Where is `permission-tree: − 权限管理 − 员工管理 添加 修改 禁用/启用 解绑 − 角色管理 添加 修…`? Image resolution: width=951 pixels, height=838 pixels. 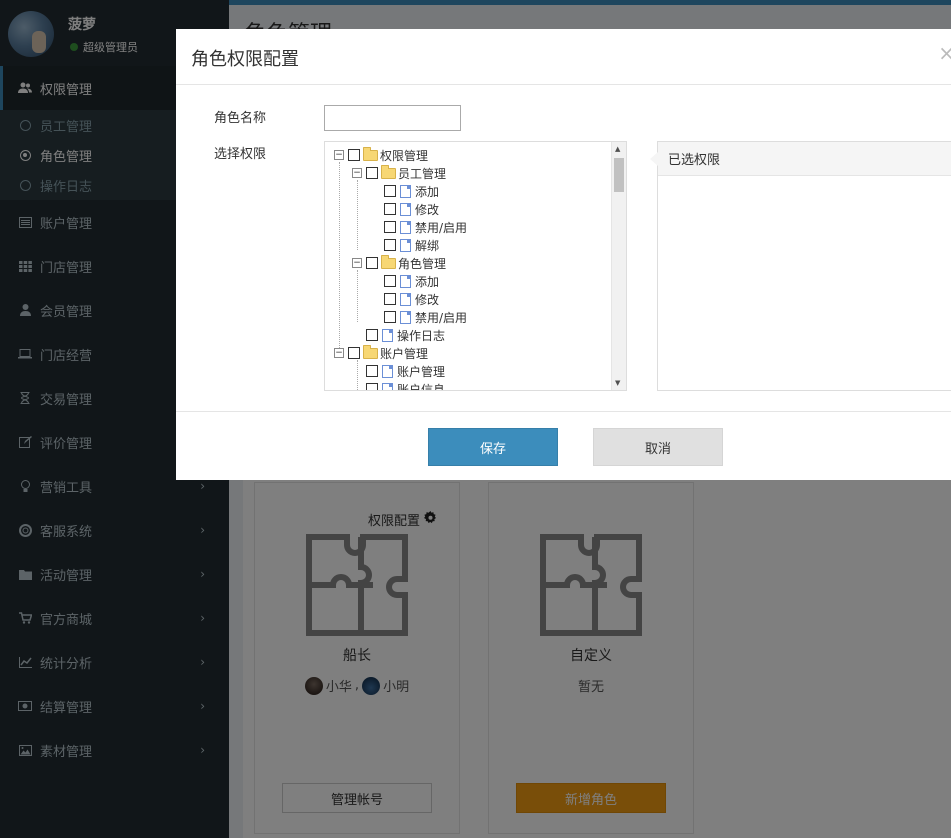
permission-tree: − 权限管理 − 员工管理 添加 修改 禁用/启用 解绑 − 角色管理 添加 修… is located at coordinates (475, 266).